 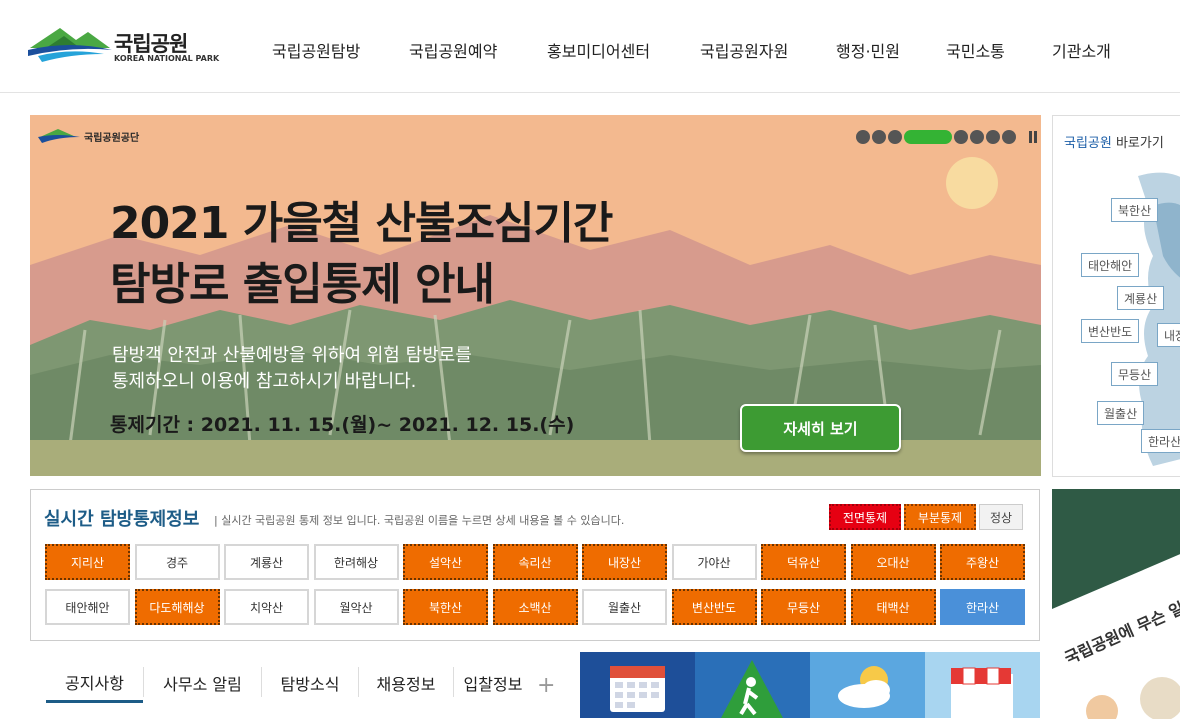 What do you see at coordinates (982, 562) in the screenshot?
I see `park-status-button: 주왕산` at bounding box center [982, 562].